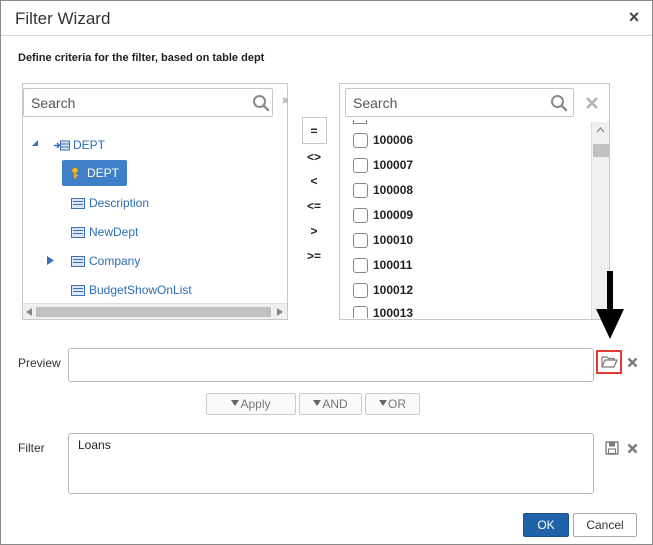 This screenshot has height=545, width=653. Describe the element at coordinates (314, 157) in the screenshot. I see `operator-not-equal: <>` at that location.